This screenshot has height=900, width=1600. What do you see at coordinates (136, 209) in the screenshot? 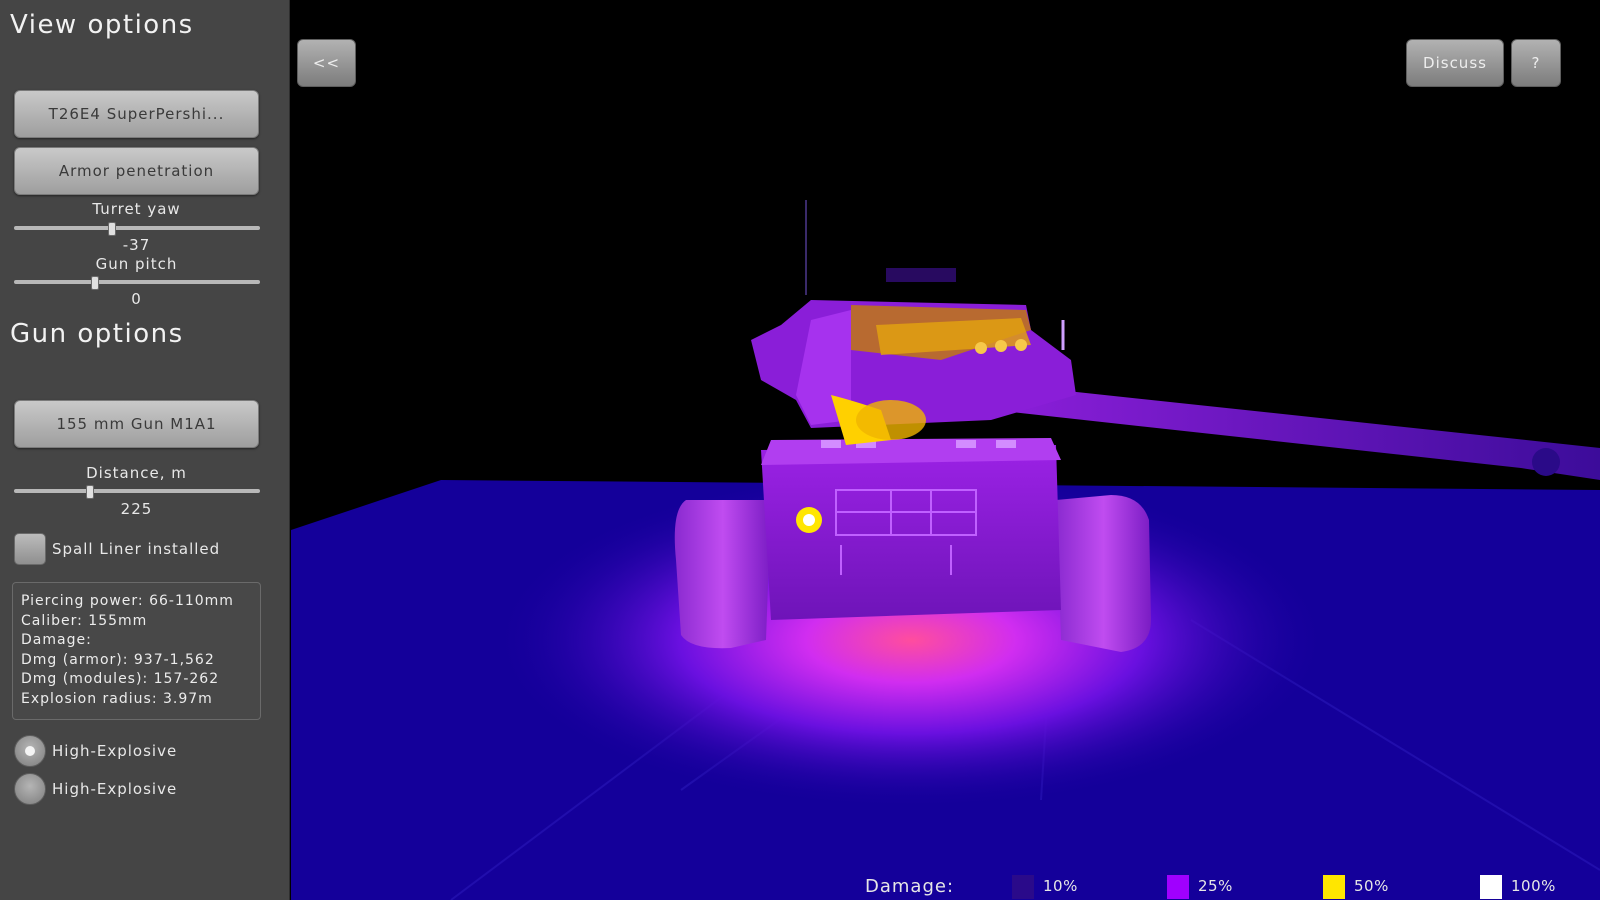
I see `turret-yaw-label: Turret yaw` at bounding box center [136, 209].